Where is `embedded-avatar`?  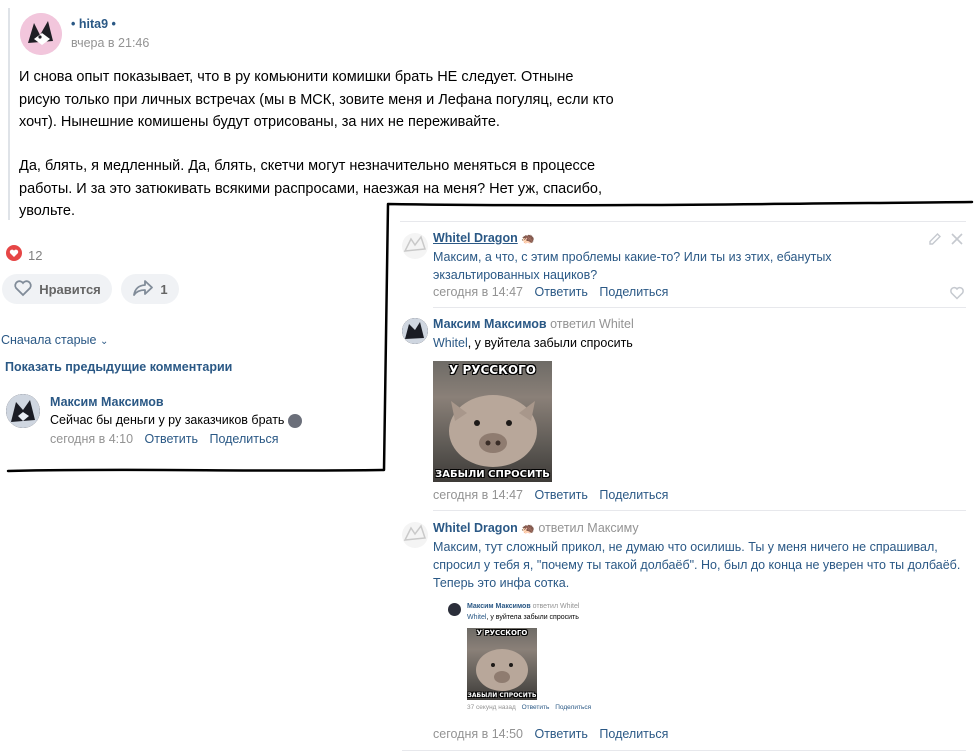
embedded-avatar is located at coordinates (454, 609).